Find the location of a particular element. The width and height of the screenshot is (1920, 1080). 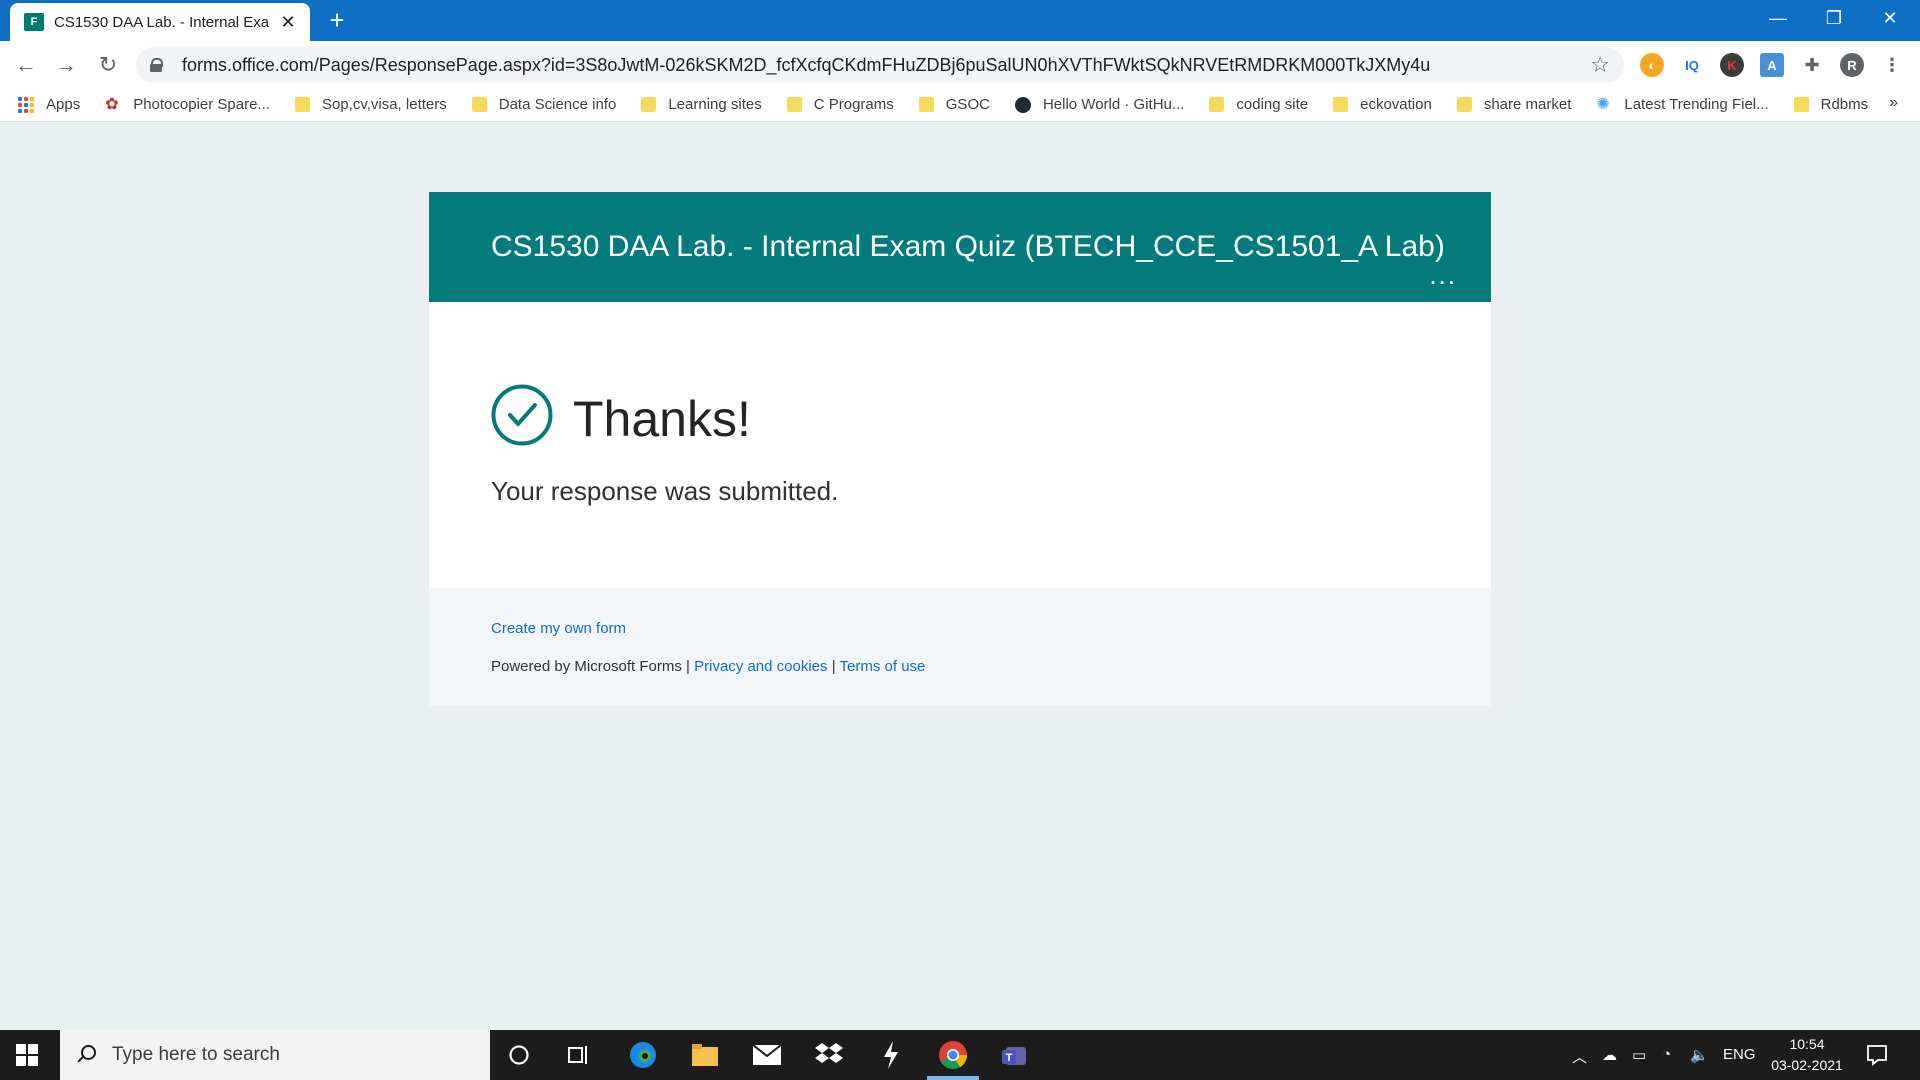

site-icon: ✺ is located at coordinates (1603, 104).